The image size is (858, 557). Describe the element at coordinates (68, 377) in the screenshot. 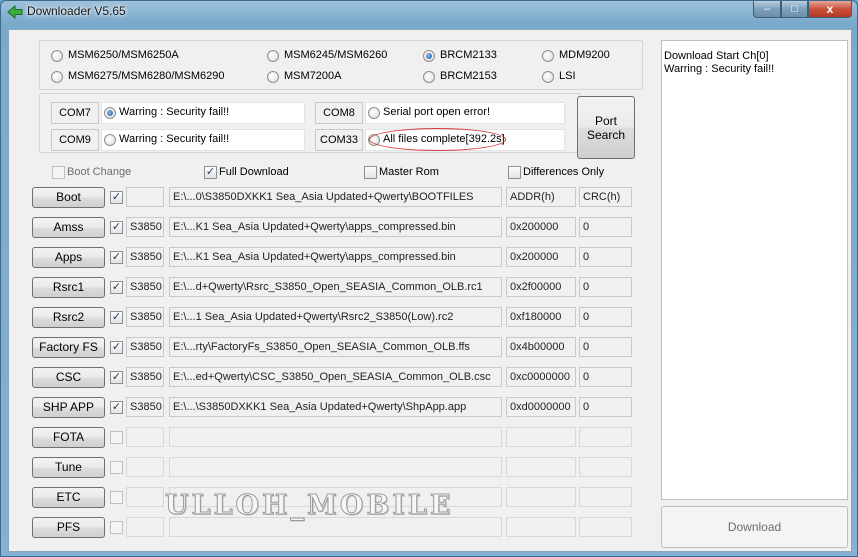

I see `file-slot-button: CSC` at that location.